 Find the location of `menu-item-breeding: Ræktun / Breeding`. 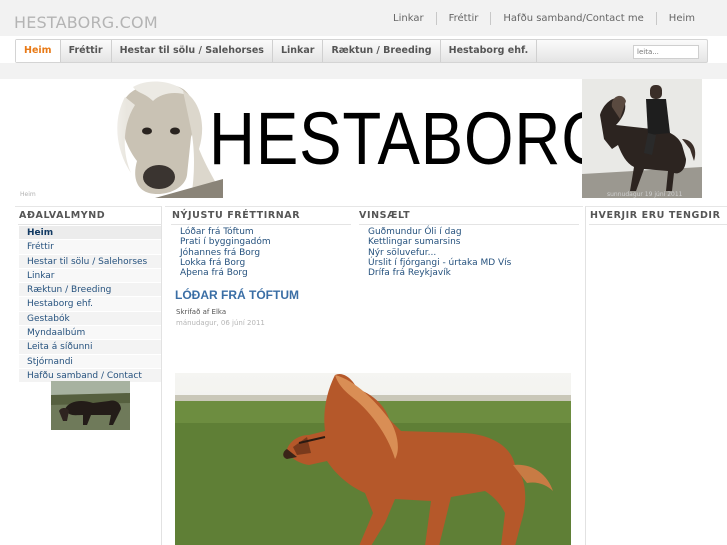

menu-item-breeding: Ræktun / Breeding is located at coordinates (90, 290).